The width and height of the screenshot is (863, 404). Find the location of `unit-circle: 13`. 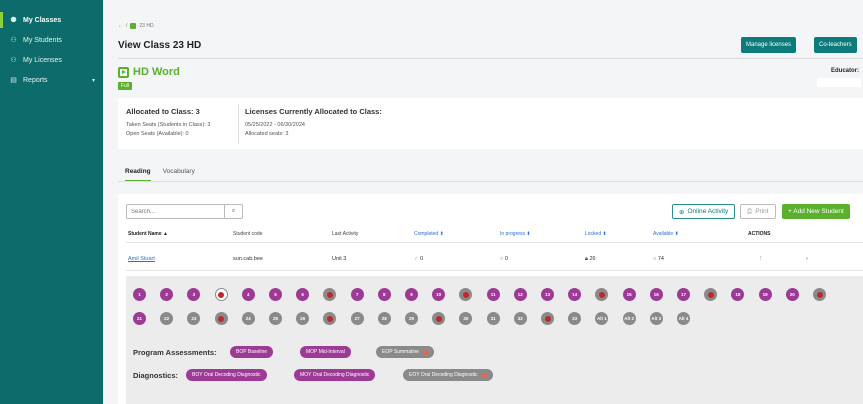

unit-circle: 13 is located at coordinates (547, 294).